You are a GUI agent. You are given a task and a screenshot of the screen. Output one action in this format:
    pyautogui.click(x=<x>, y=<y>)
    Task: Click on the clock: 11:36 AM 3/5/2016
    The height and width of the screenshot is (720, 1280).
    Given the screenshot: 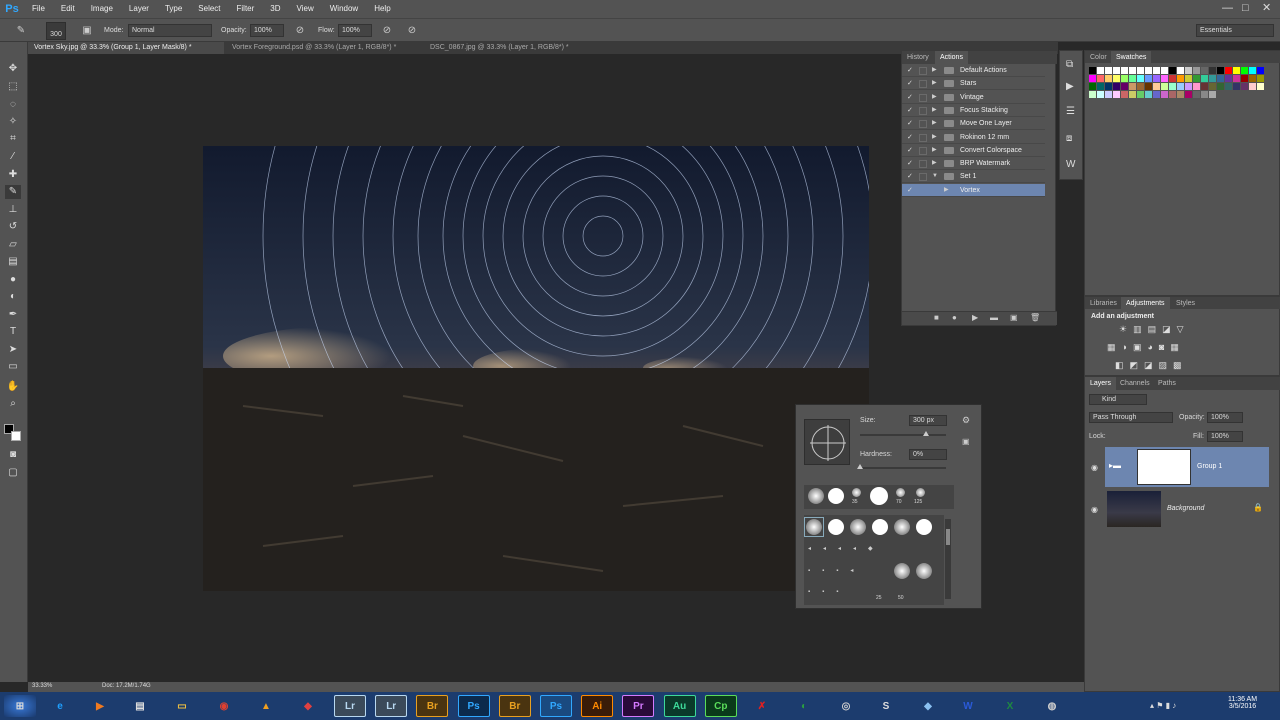 What is the action you would take?
    pyautogui.click(x=1242, y=703)
    